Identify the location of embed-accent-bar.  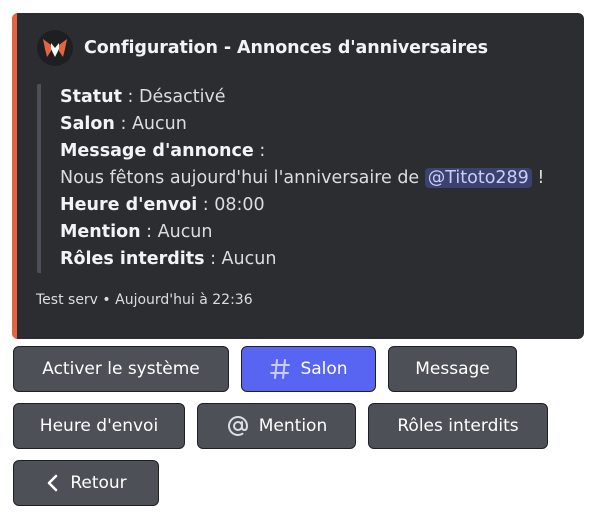
(14, 176).